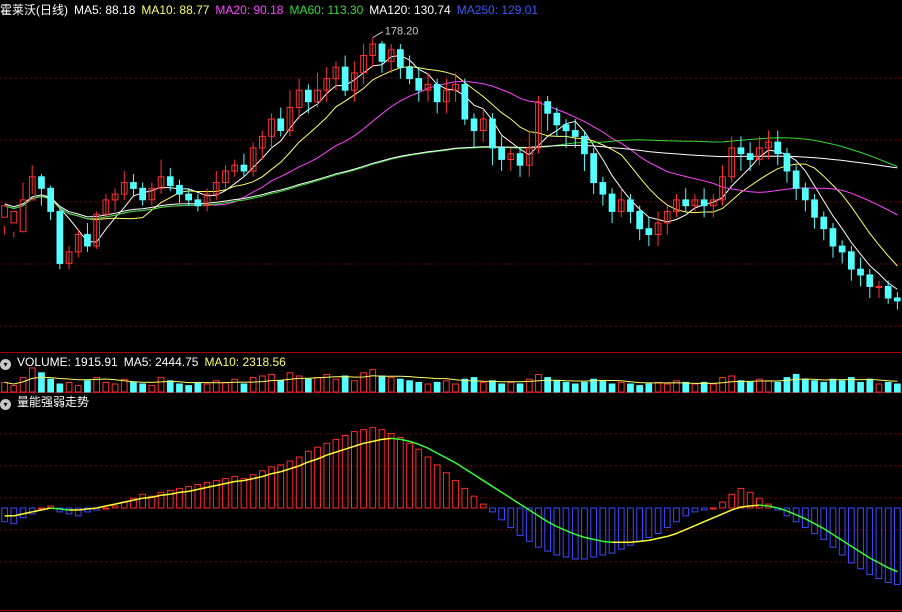  Describe the element at coordinates (53, 402) in the screenshot. I see `indicator-title: 量能强弱走势` at that location.